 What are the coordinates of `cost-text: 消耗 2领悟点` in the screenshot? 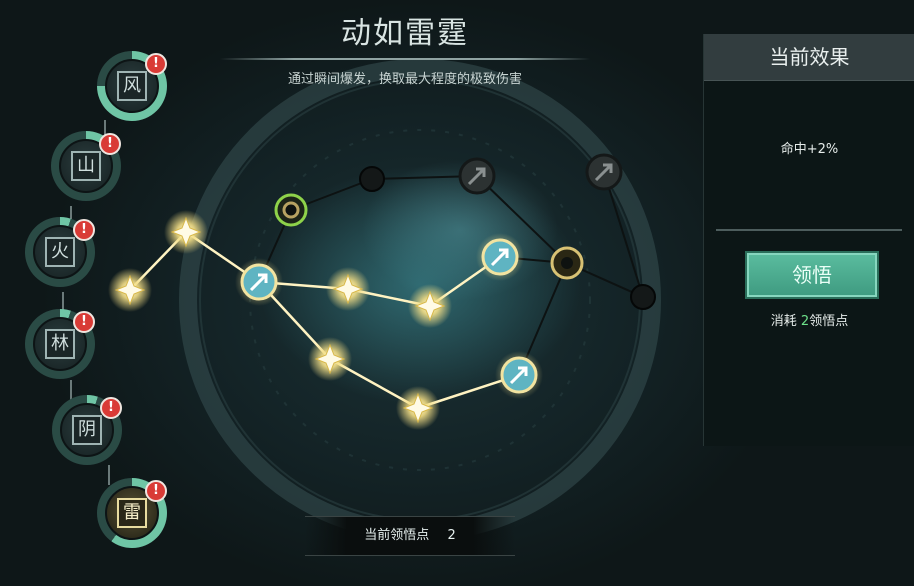 It's located at (809, 319).